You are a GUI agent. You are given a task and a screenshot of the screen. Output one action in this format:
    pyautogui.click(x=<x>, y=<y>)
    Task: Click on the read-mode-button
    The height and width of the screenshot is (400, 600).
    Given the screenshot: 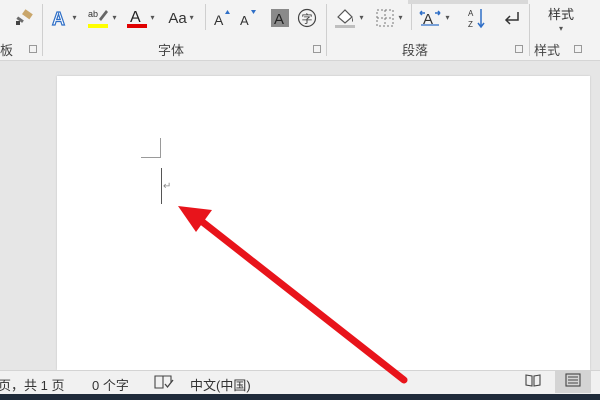 What is the action you would take?
    pyautogui.click(x=533, y=382)
    